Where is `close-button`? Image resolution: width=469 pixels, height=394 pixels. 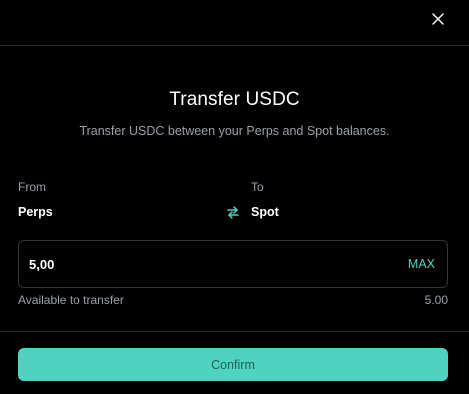
close-button is located at coordinates (438, 19).